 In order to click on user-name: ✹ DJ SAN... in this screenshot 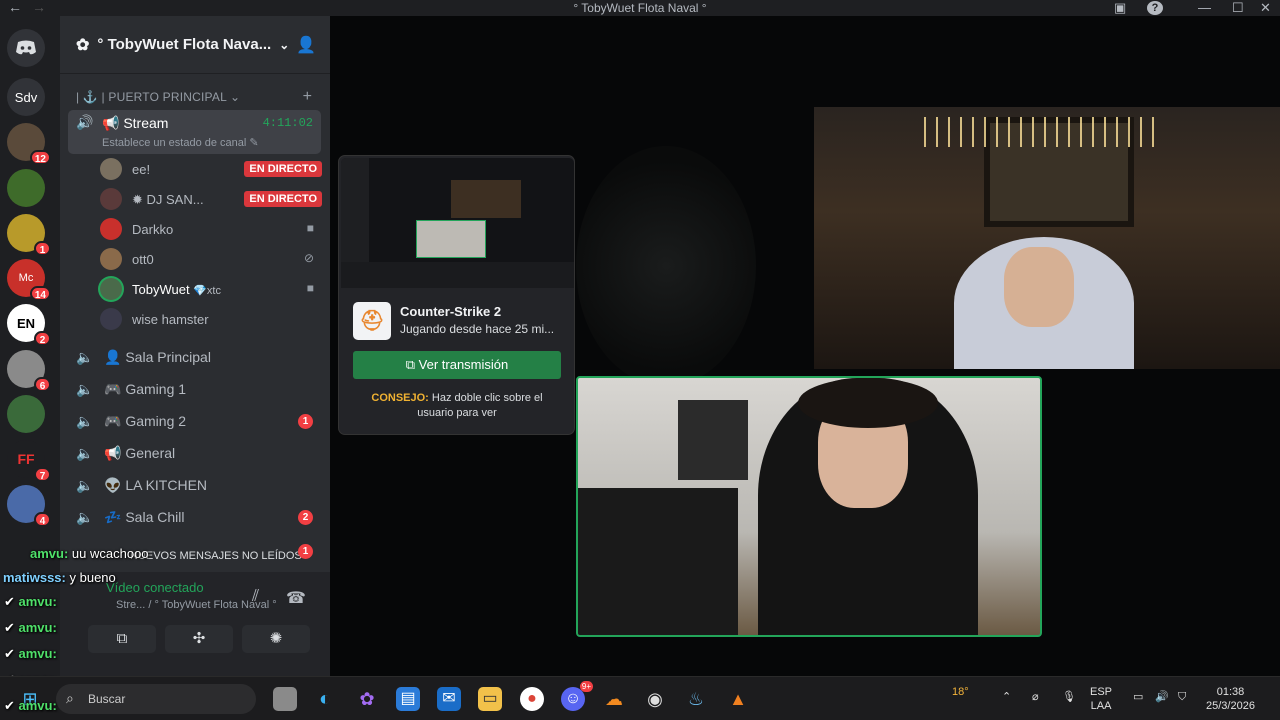, I will do `click(168, 199)`.